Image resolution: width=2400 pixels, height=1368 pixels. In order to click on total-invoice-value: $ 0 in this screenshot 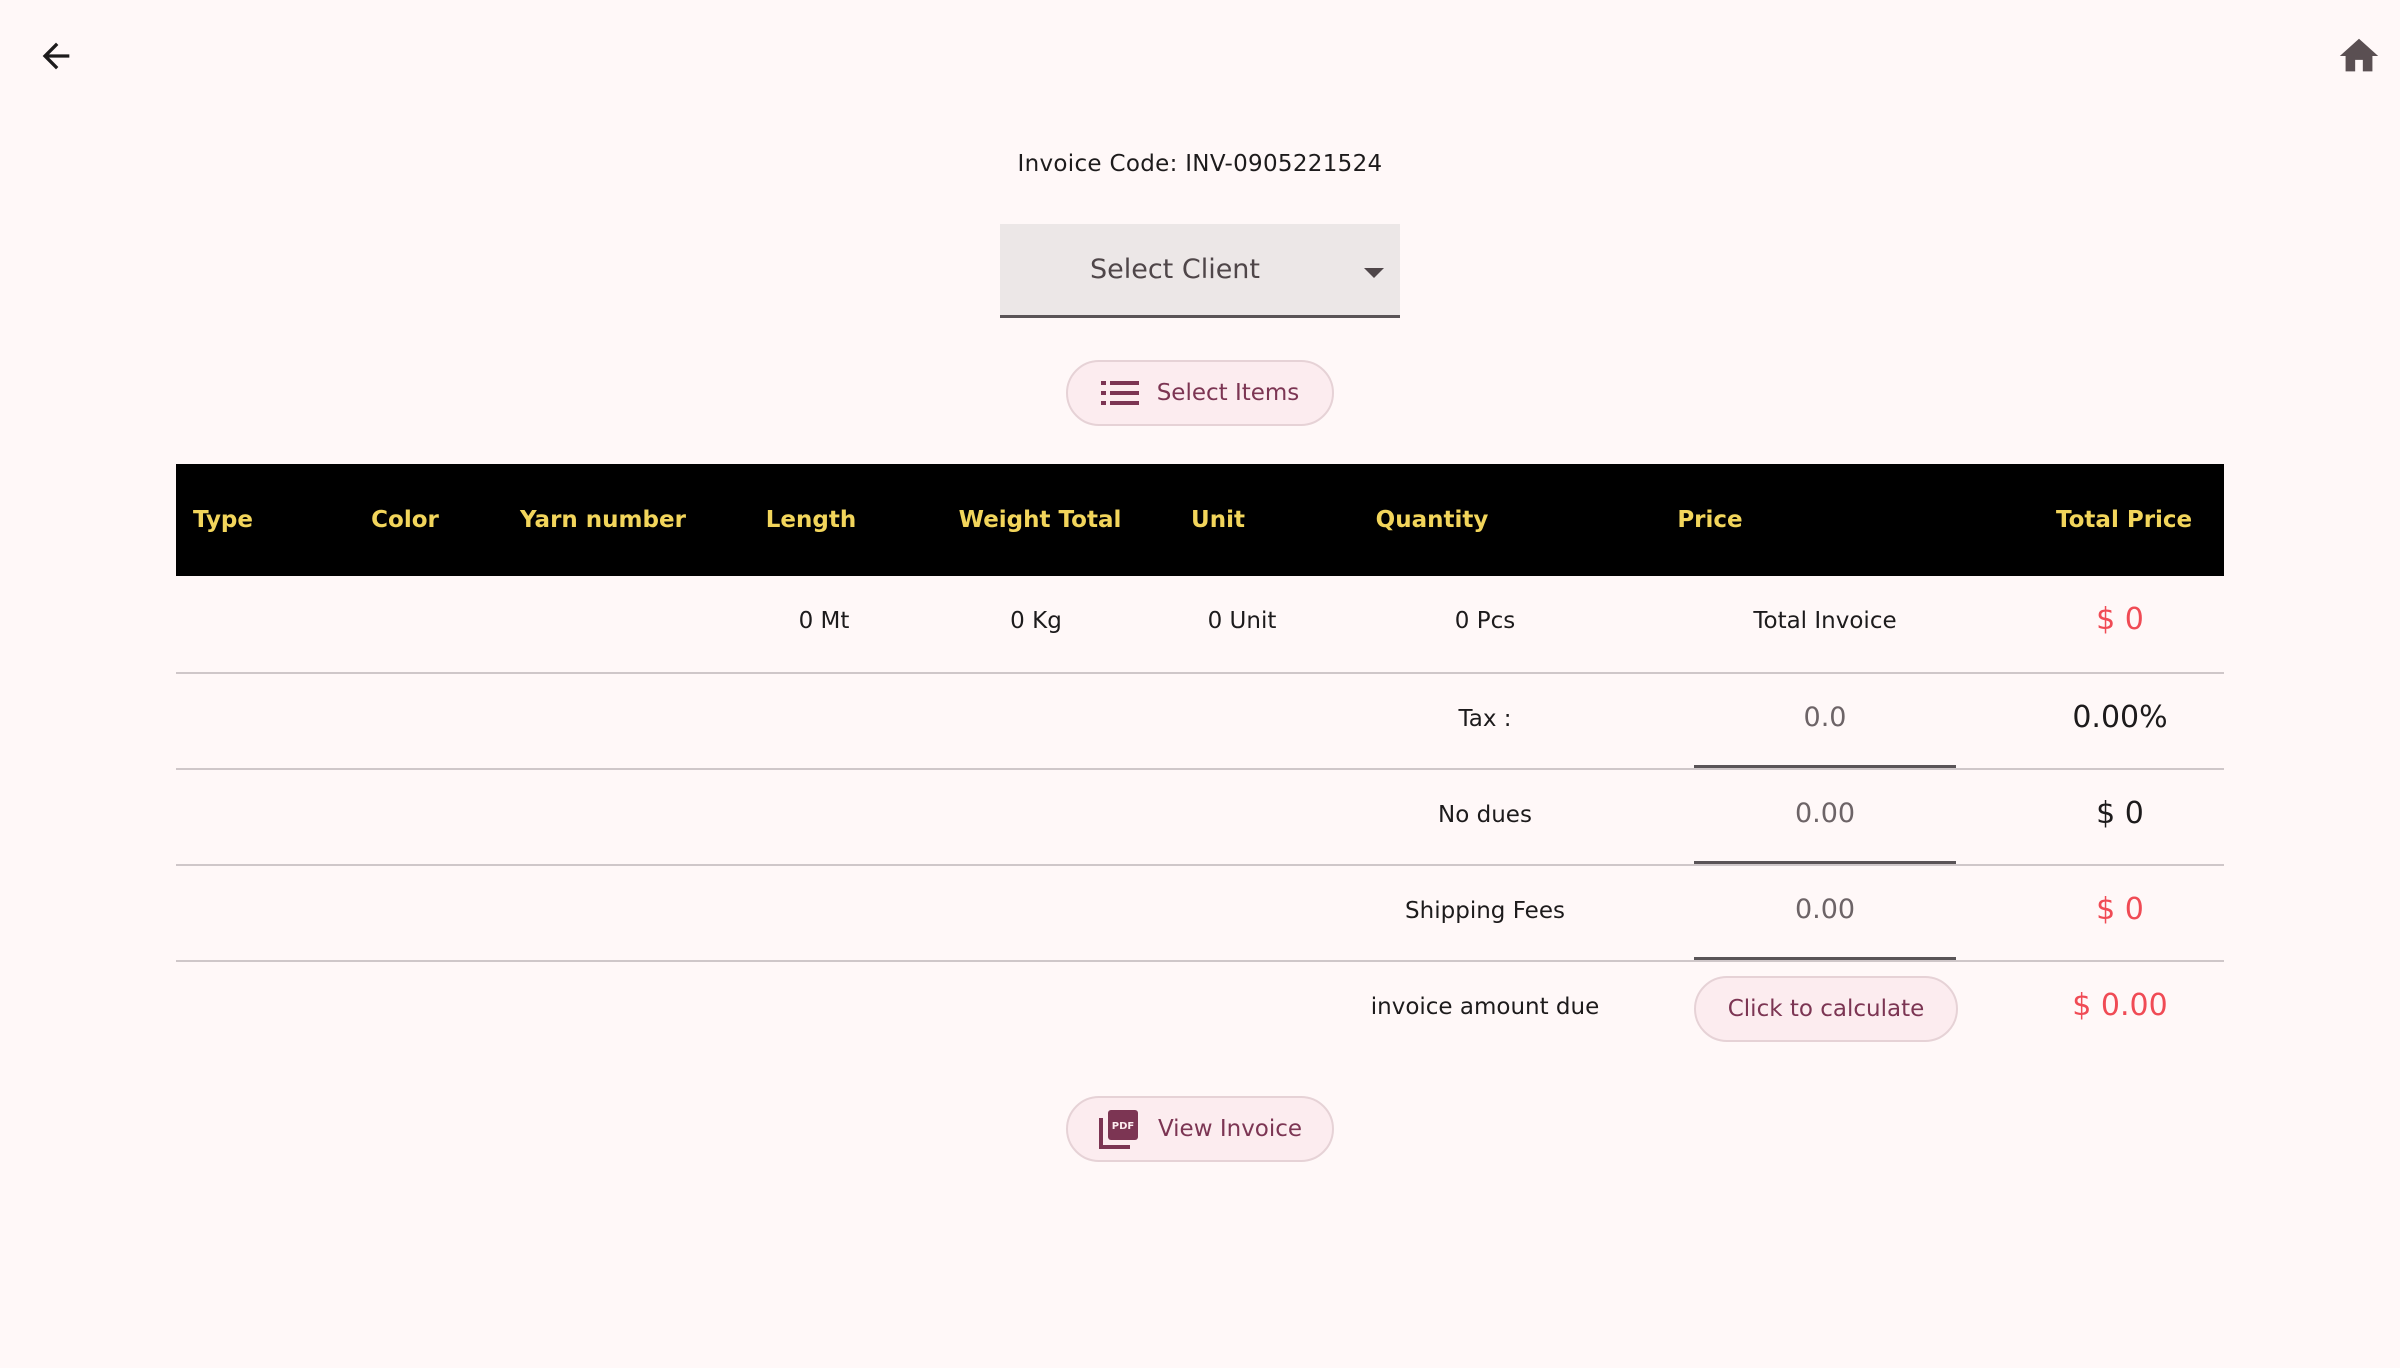, I will do `click(2120, 619)`.